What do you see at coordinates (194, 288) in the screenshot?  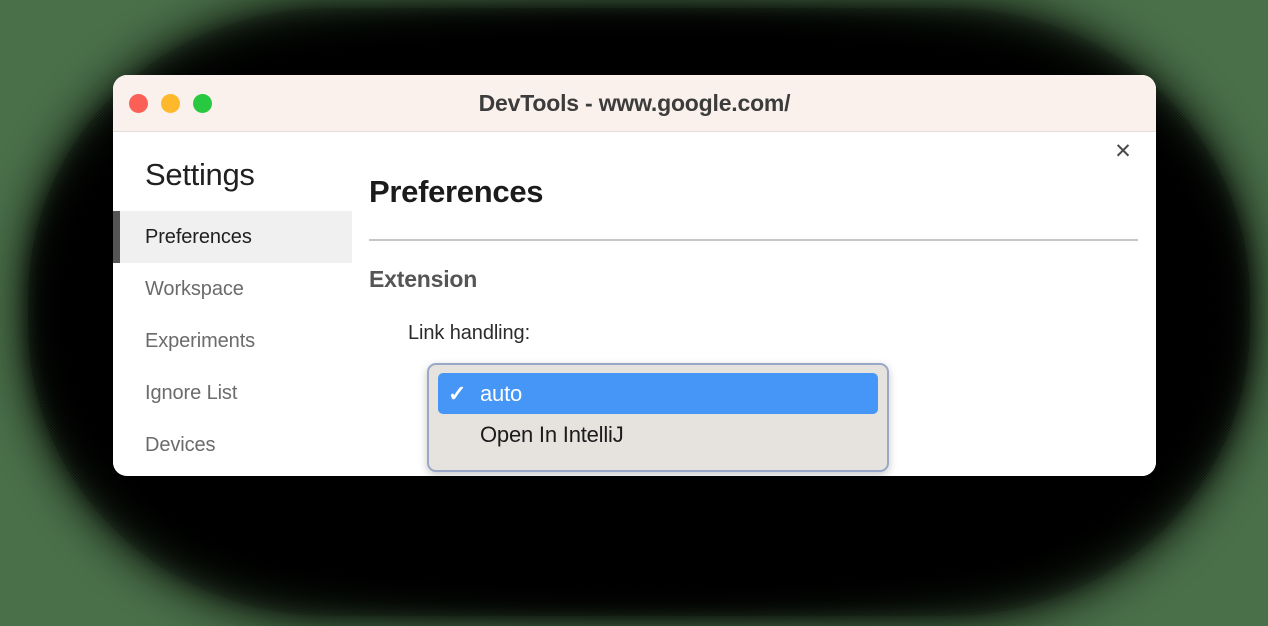 I see `sidebar-item-label: Workspace` at bounding box center [194, 288].